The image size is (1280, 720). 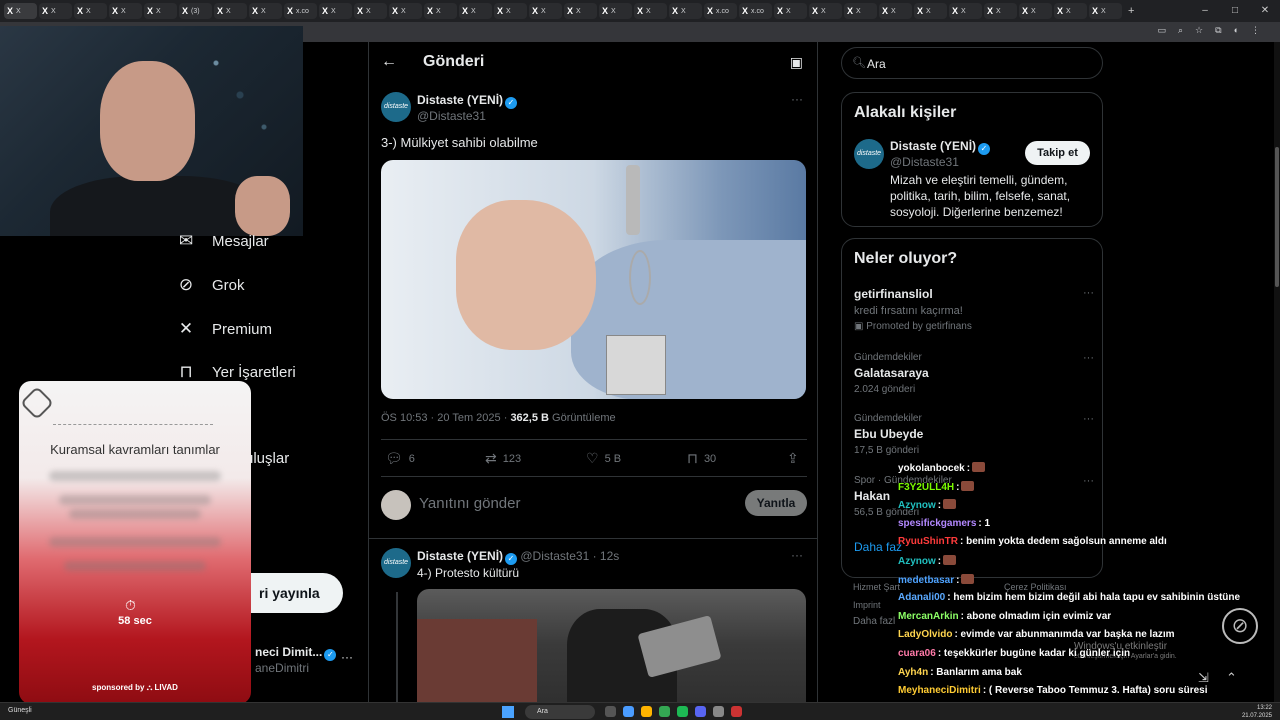 What do you see at coordinates (451, 116) in the screenshot?
I see `author-handle: @Distaste31` at bounding box center [451, 116].